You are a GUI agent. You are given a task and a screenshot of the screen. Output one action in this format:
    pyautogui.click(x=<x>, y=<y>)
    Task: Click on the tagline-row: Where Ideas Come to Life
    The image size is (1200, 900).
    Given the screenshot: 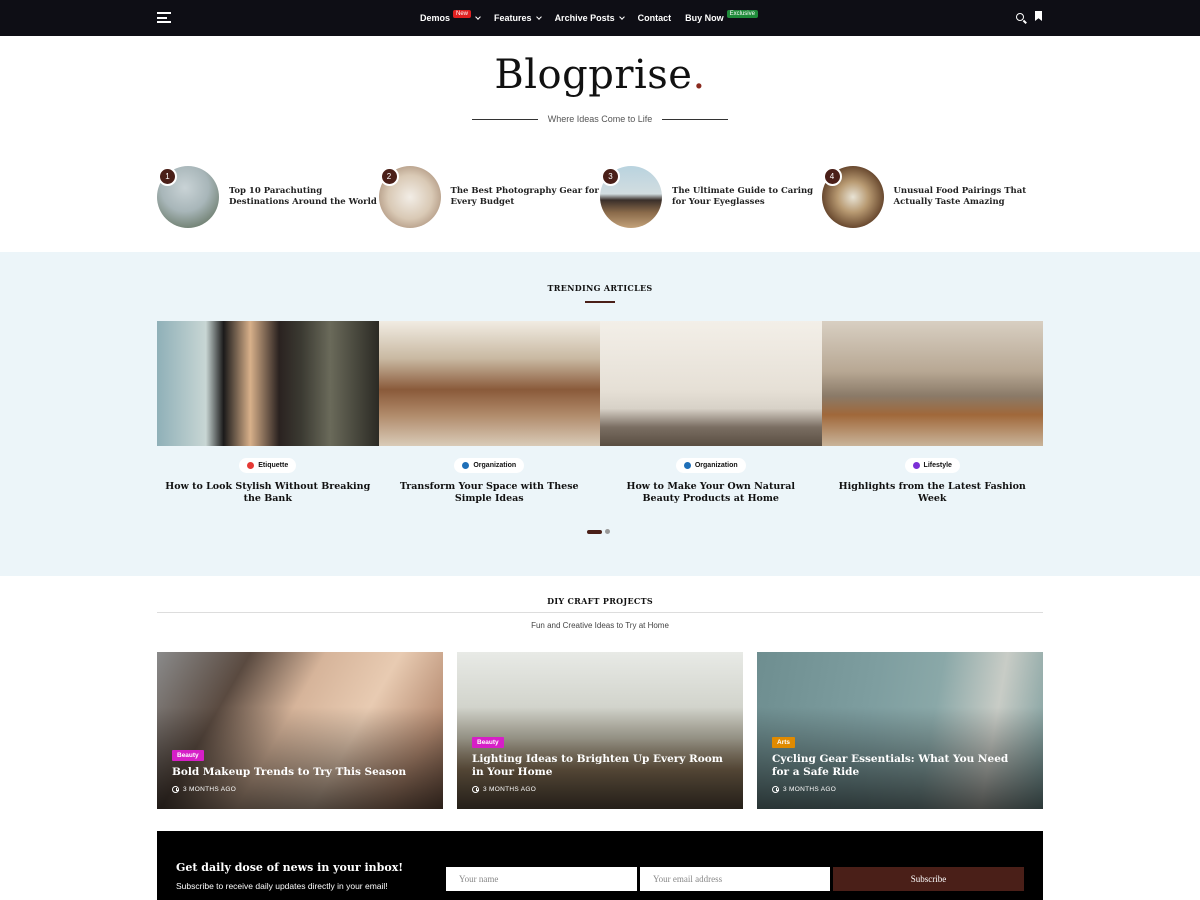 What is the action you would take?
    pyautogui.click(x=600, y=119)
    